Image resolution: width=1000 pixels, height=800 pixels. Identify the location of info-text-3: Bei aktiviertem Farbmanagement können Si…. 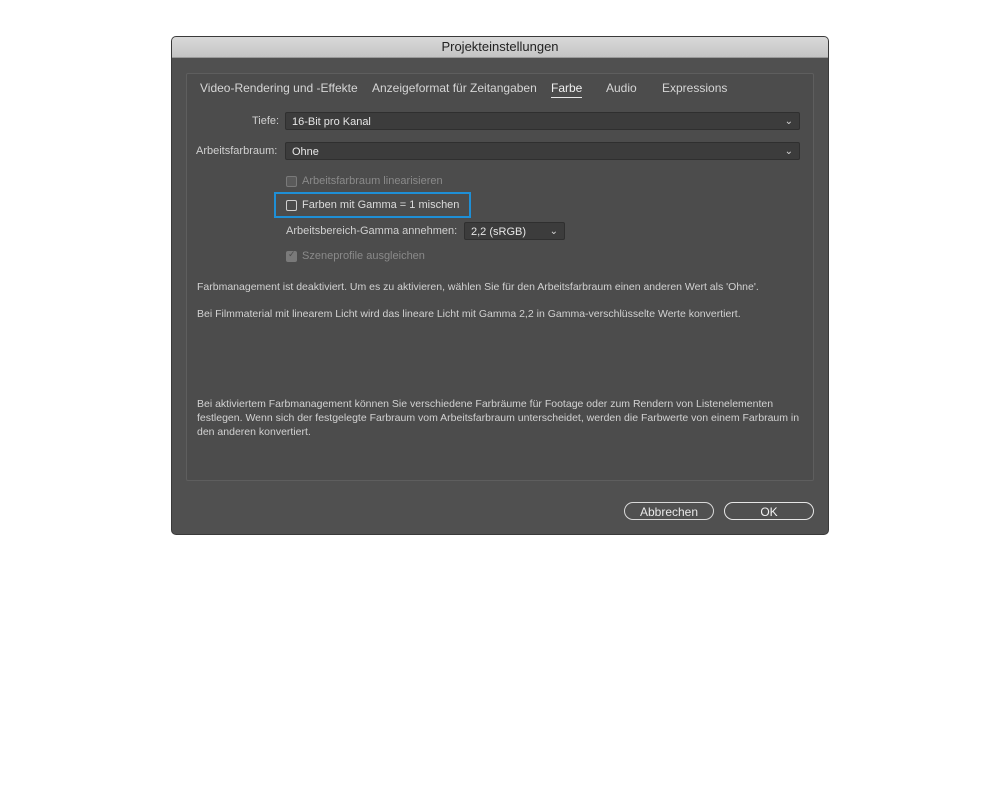
(498, 418).